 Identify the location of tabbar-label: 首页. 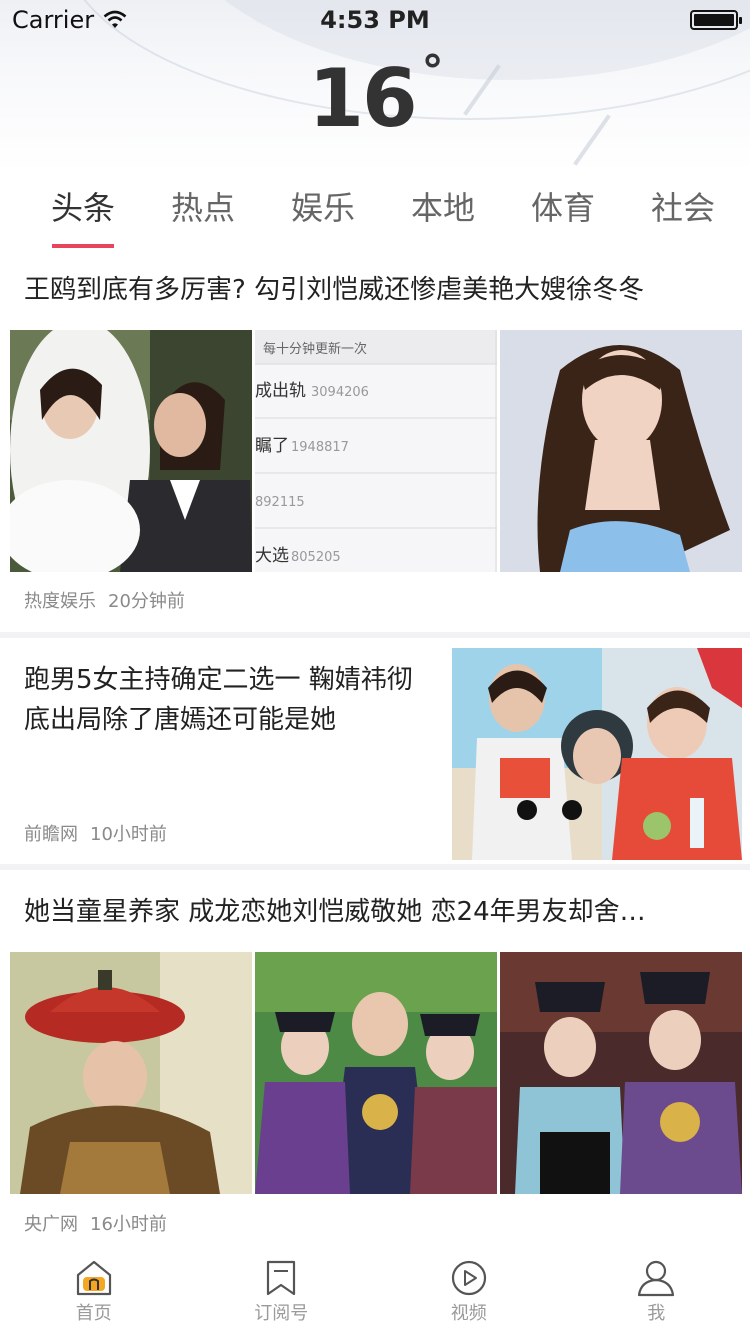
(93, 1313).